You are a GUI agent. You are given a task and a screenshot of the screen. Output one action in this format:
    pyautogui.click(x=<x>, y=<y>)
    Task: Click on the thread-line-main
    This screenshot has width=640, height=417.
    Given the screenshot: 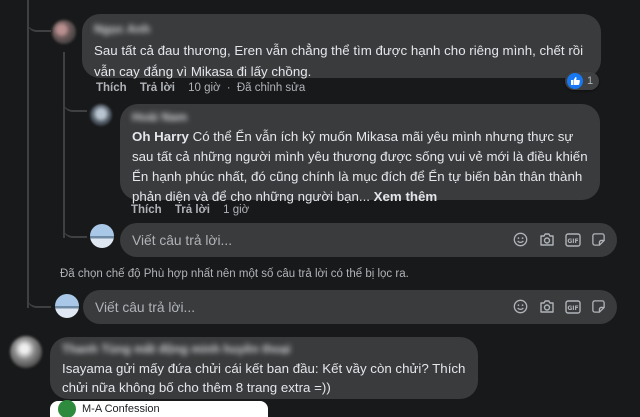 What is the action you would take?
    pyautogui.click(x=28, y=154)
    